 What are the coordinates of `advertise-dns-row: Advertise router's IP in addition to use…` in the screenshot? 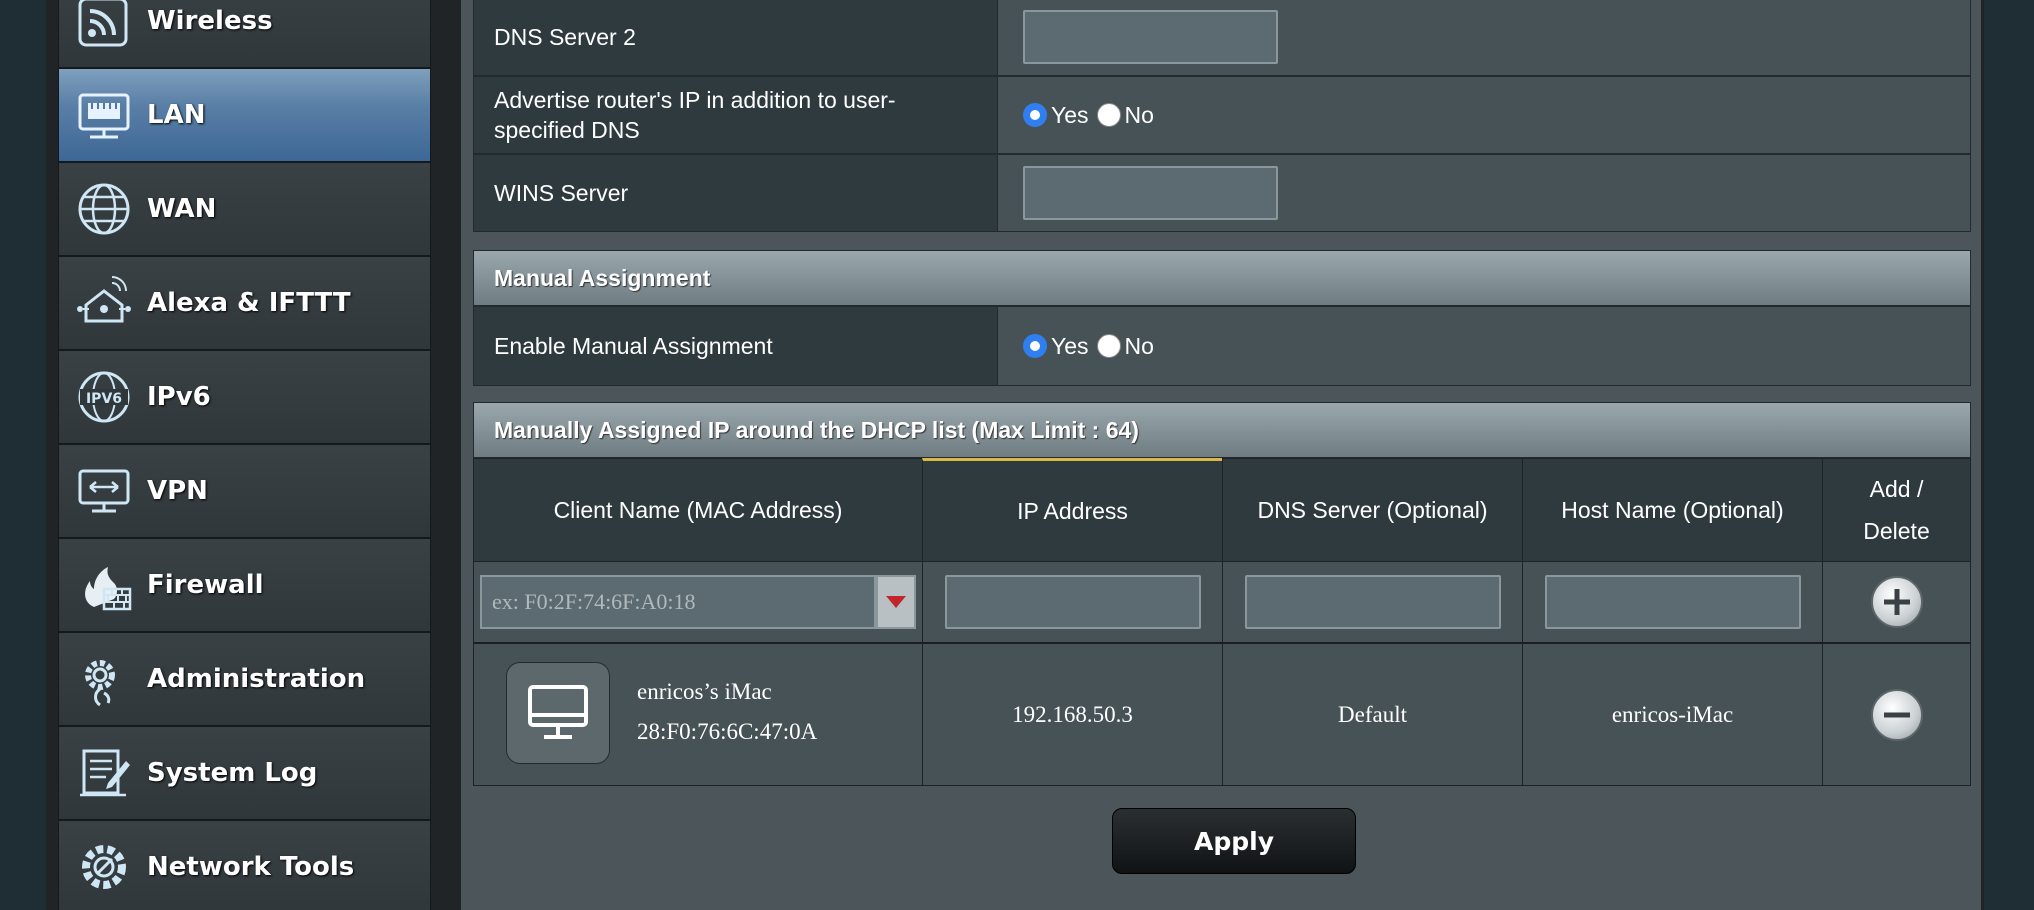 It's located at (1222, 115).